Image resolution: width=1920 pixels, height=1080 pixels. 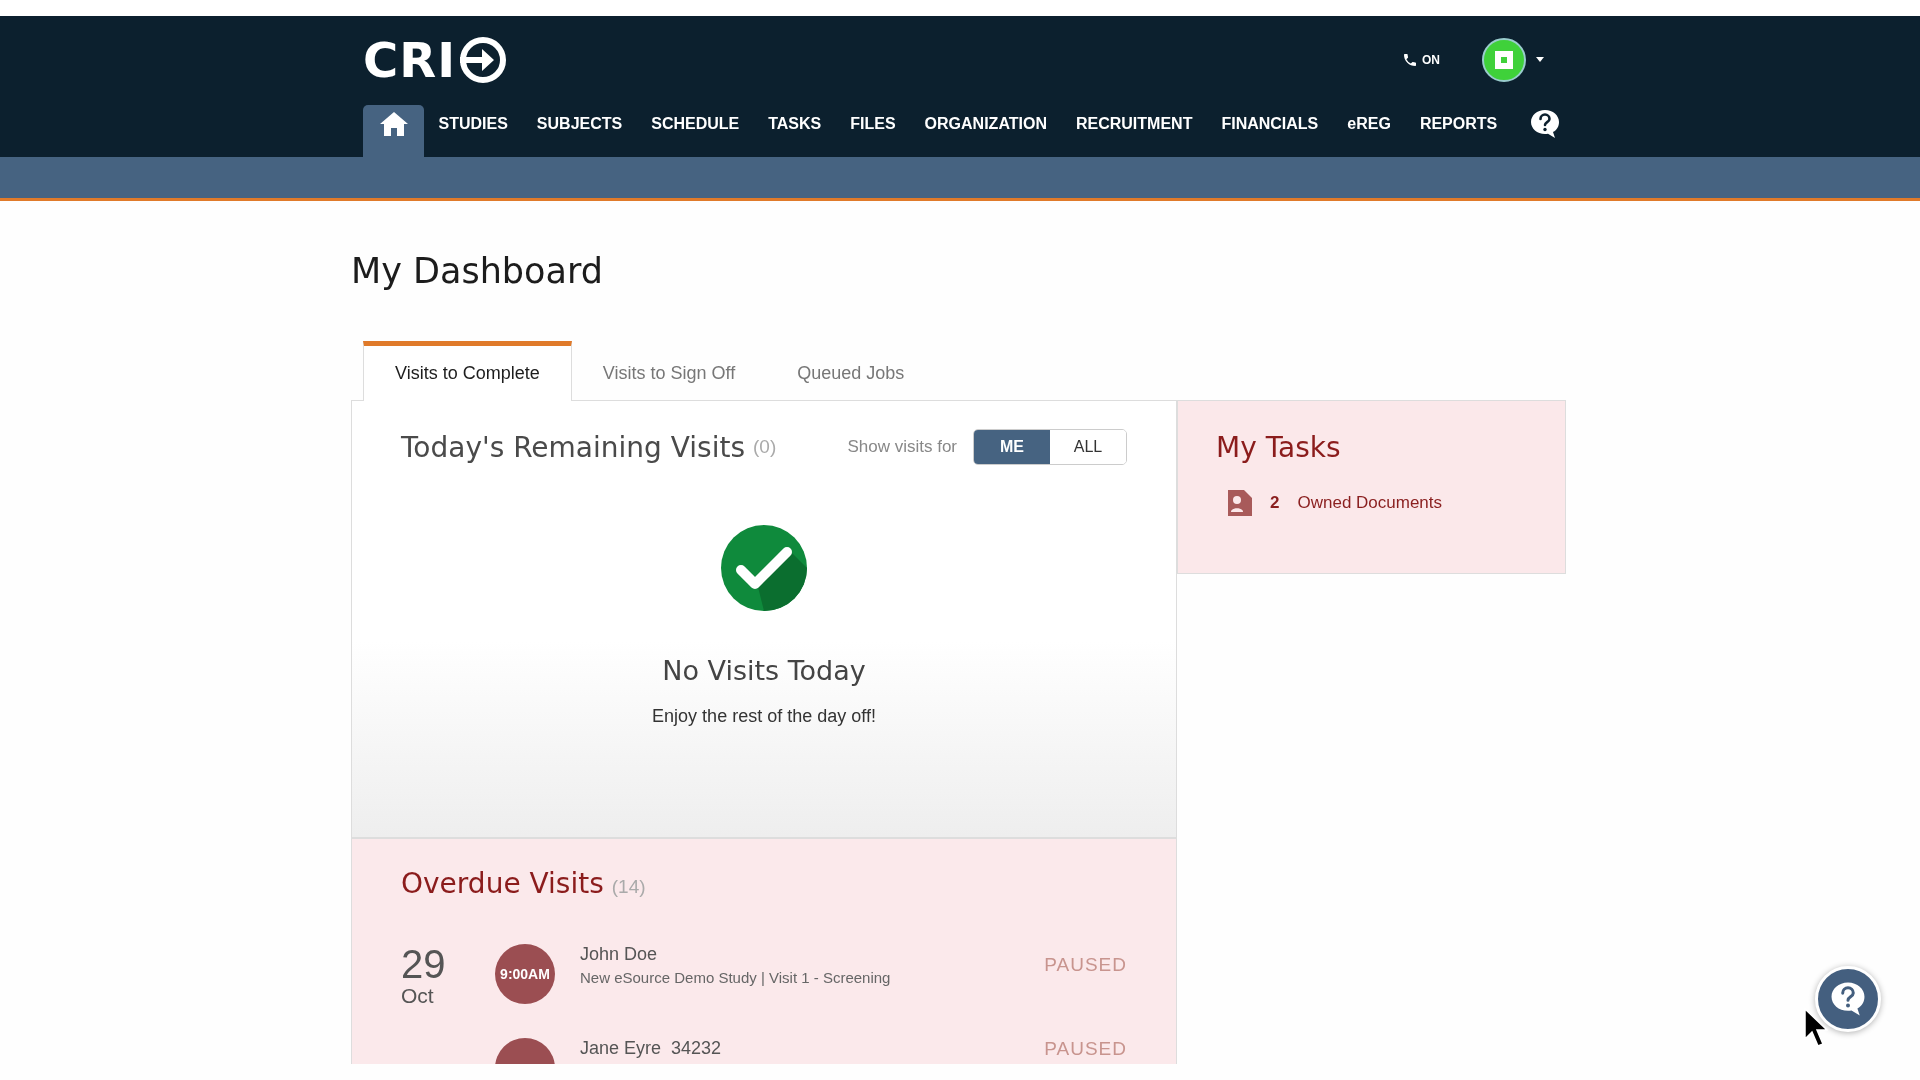 What do you see at coordinates (765, 447) in the screenshot?
I see `visit-count: (0)` at bounding box center [765, 447].